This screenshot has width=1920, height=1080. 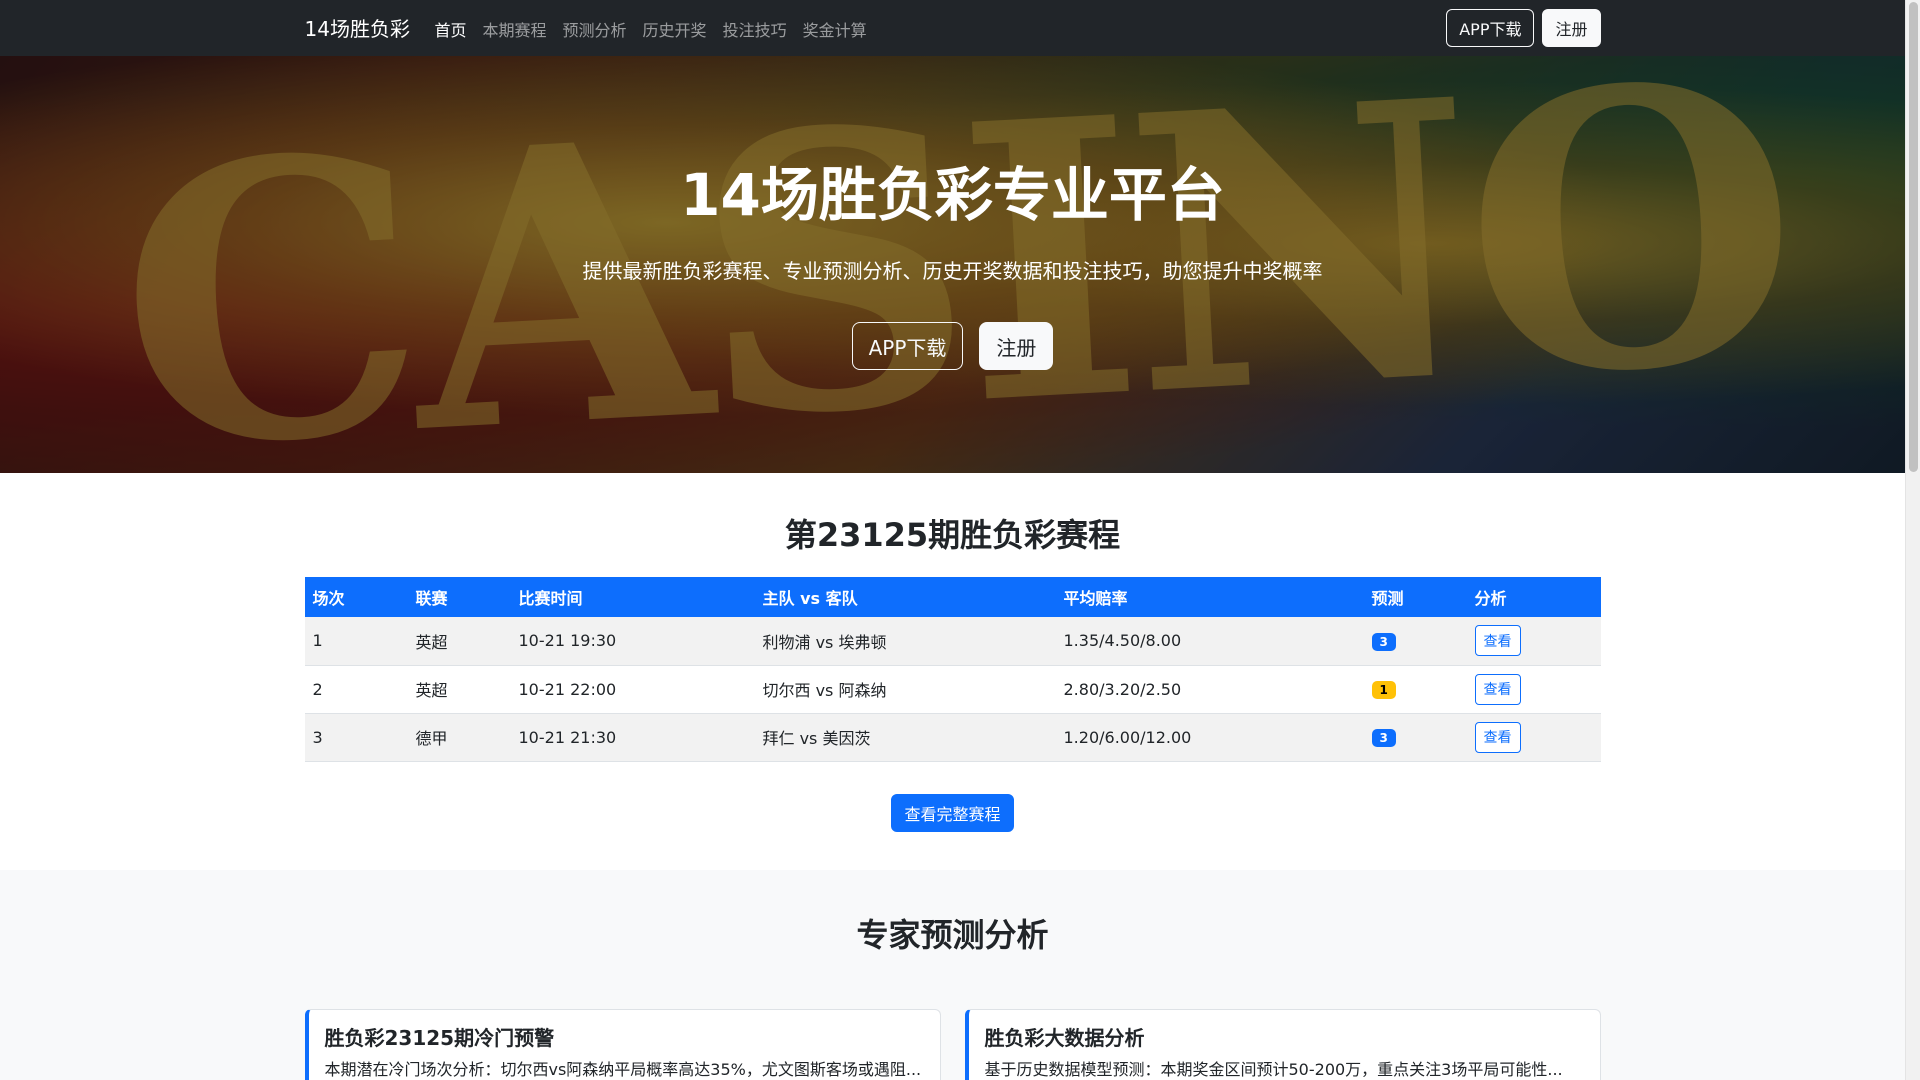 What do you see at coordinates (1122, 641) in the screenshot?
I see `cell-odds: 1.35/4.50/8.00` at bounding box center [1122, 641].